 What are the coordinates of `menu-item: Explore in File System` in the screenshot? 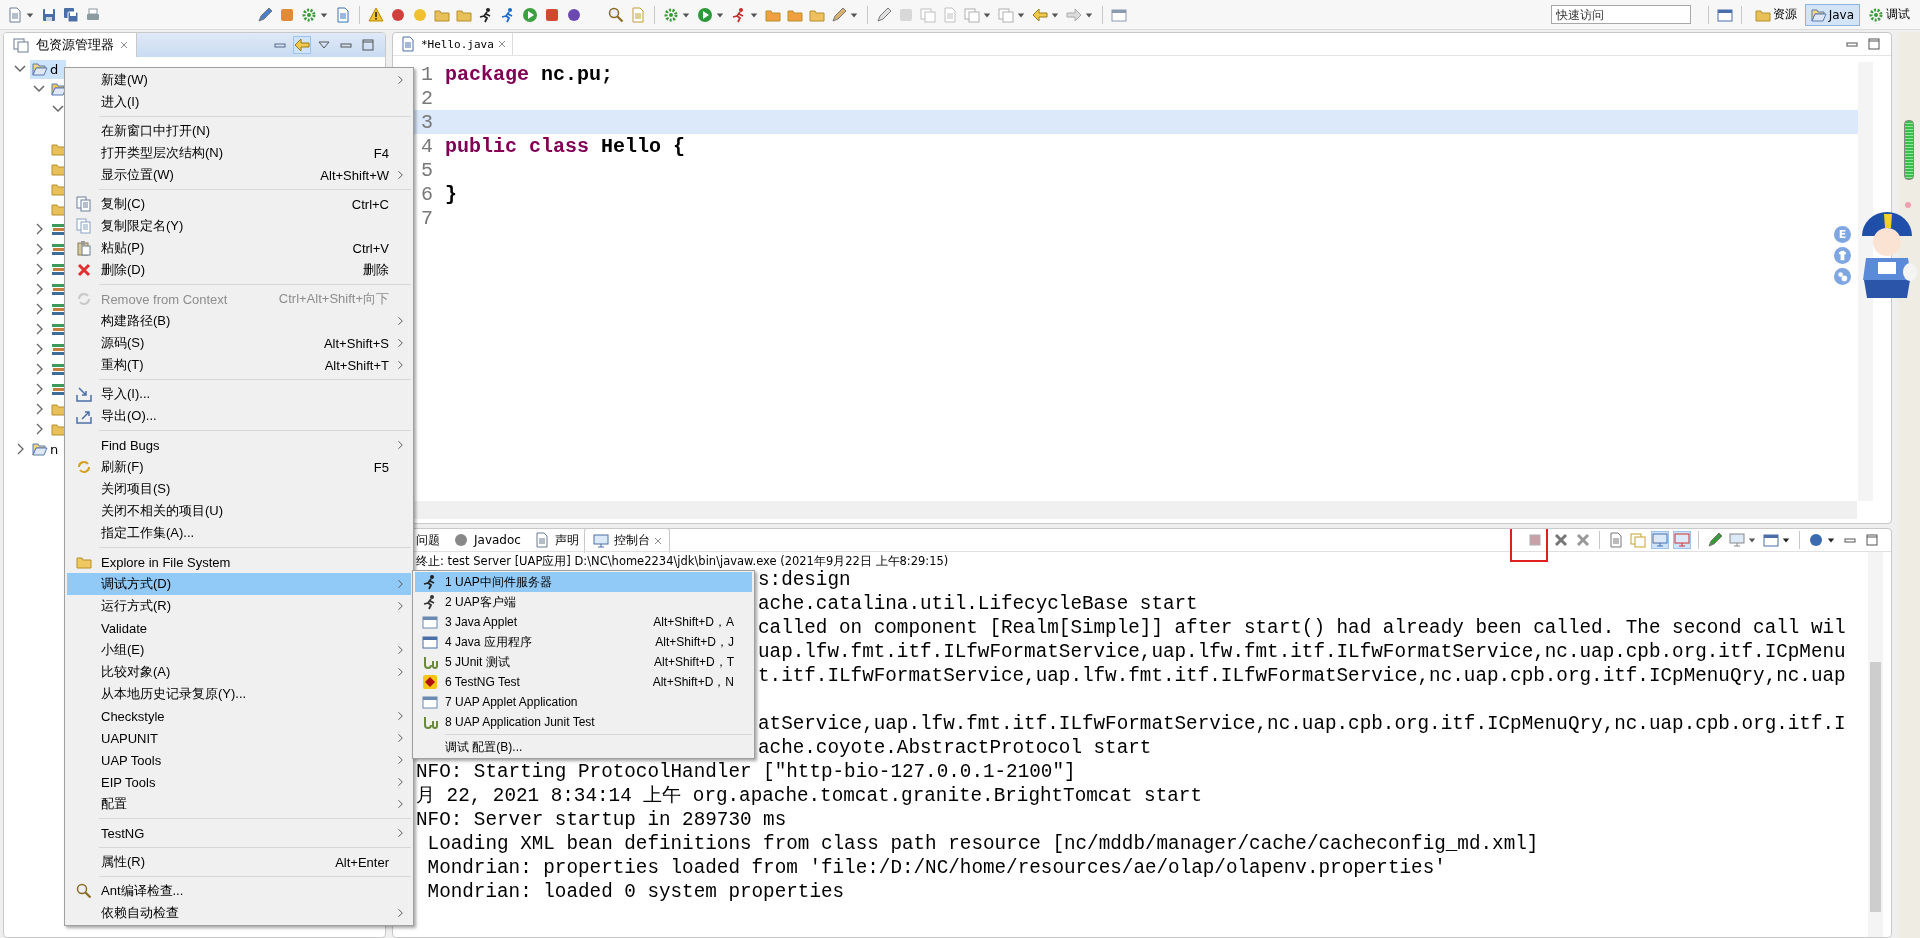 It's located at (239, 562).